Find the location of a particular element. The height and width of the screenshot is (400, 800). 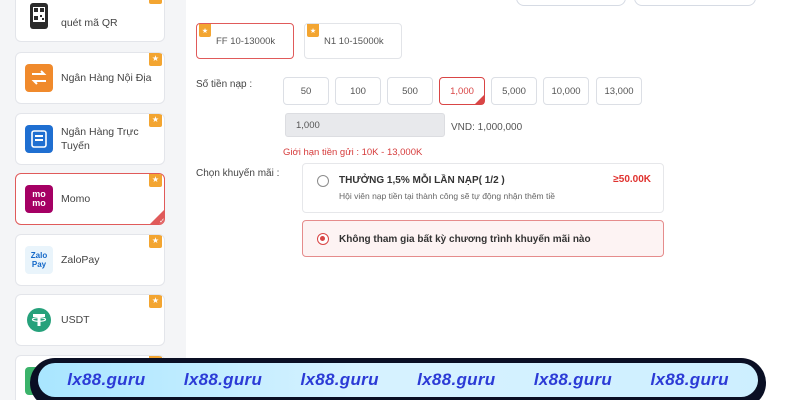

method-domestic-bank: Ngân Hàng Nội Địa is located at coordinates (90, 78).